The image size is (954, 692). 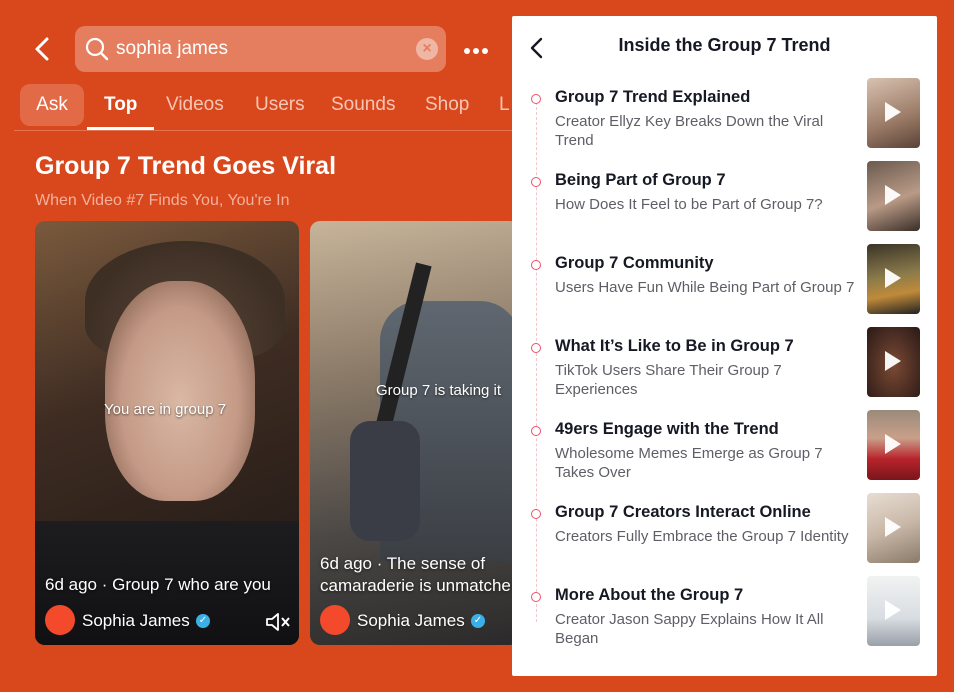 I want to click on tab-partial: L, so click(x=504, y=105).